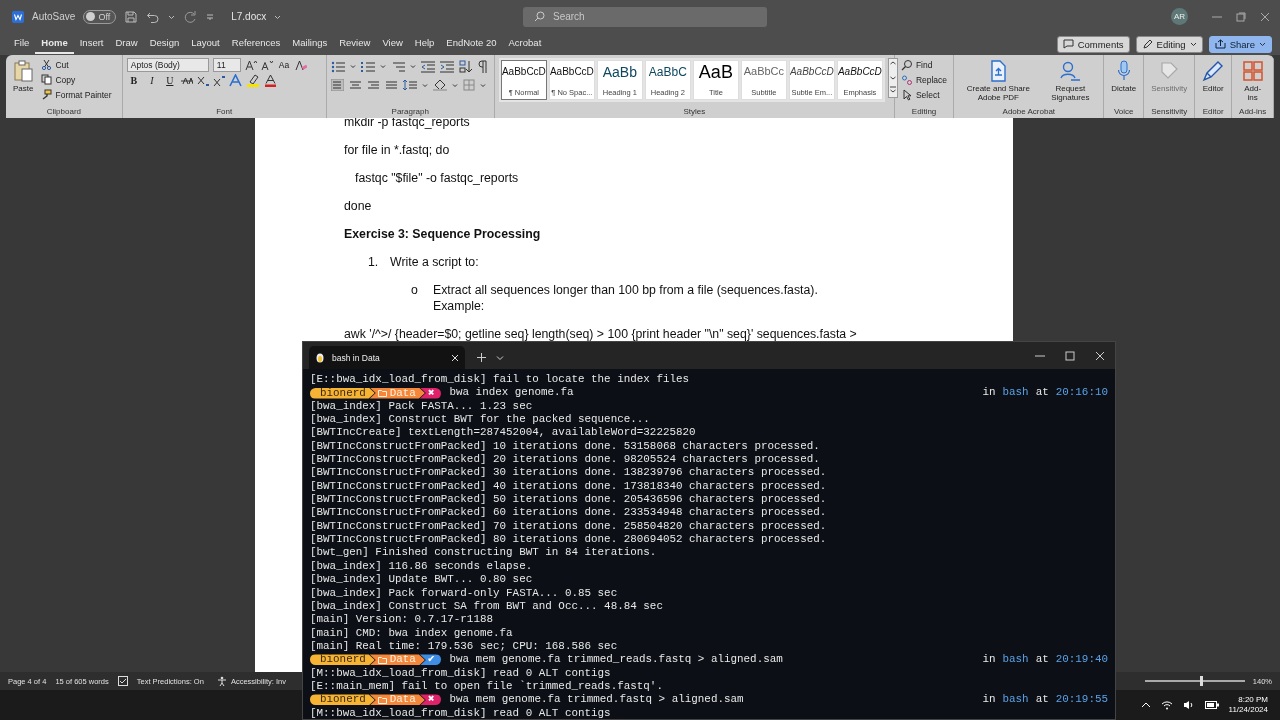  Describe the element at coordinates (569, 540) in the screenshot. I see `terminal-line: [BWTIncConstructFromPacked] 80 iterations done. 280694052 characters processed.` at that location.